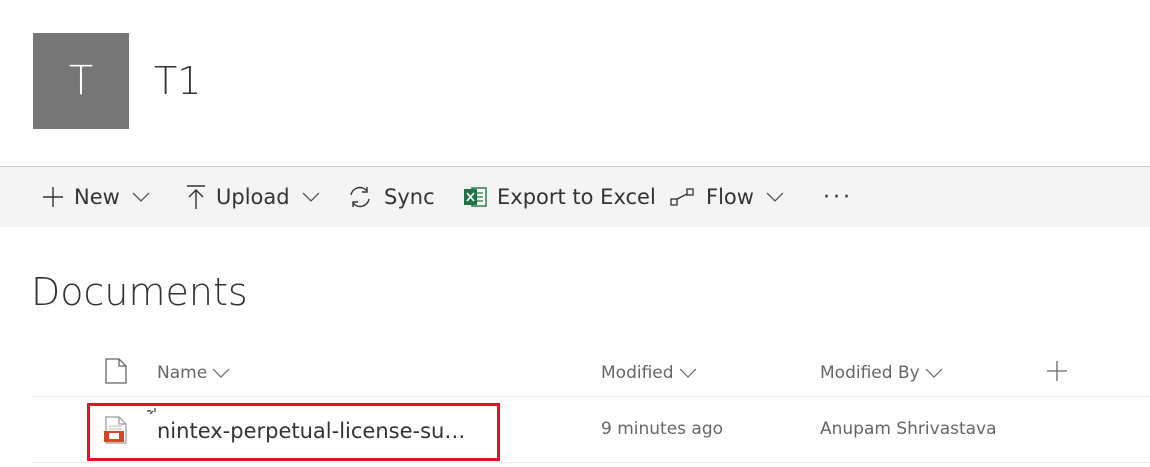 The width and height of the screenshot is (1150, 467). I want to click on modified-column-header: Modified, so click(649, 373).